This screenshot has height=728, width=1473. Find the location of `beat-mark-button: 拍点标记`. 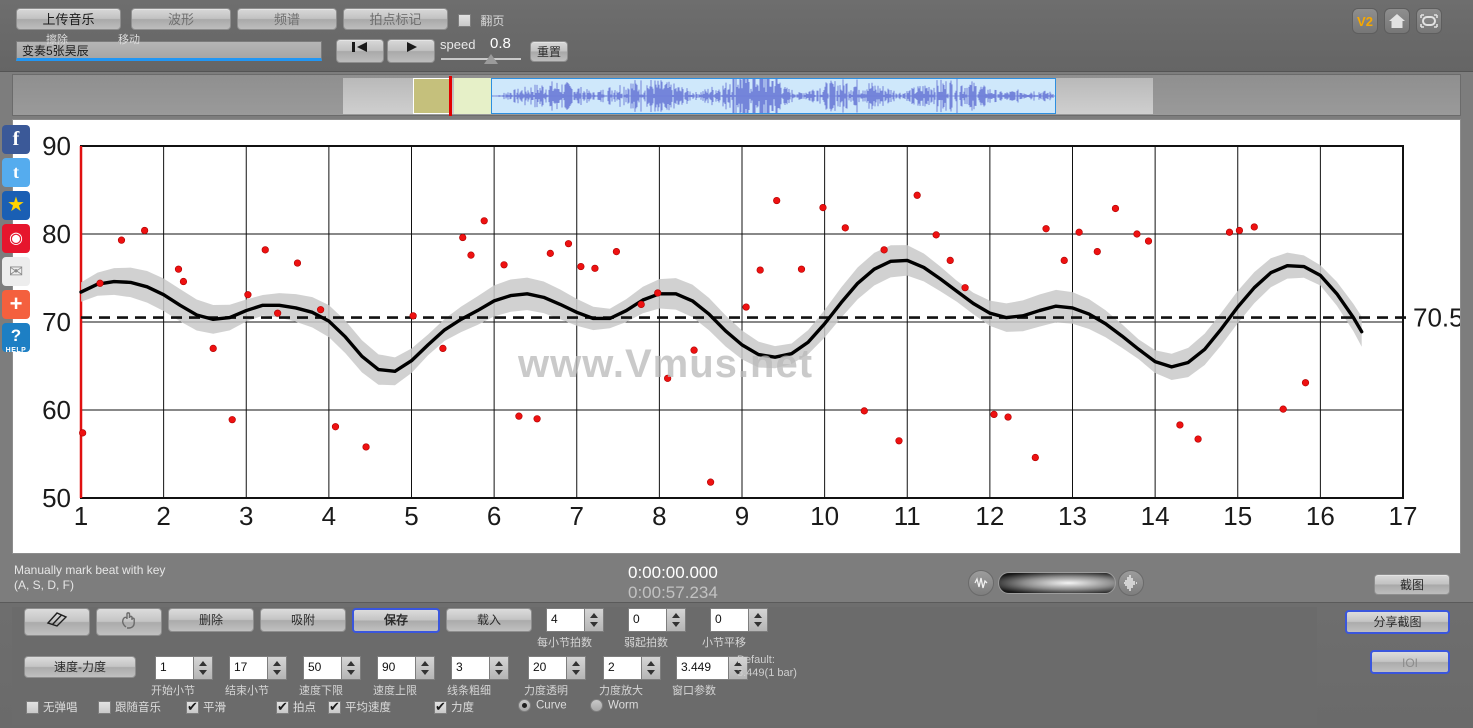

beat-mark-button: 拍点标记 is located at coordinates (395, 19).